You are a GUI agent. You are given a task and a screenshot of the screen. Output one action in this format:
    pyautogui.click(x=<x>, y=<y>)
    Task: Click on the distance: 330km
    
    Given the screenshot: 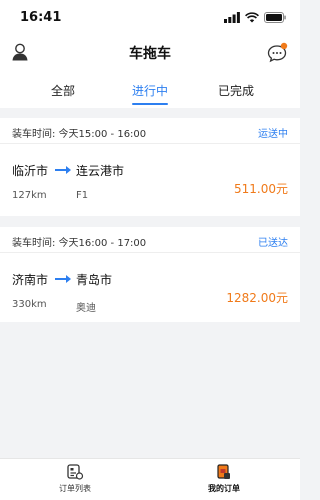 What is the action you would take?
    pyautogui.click(x=29, y=304)
    